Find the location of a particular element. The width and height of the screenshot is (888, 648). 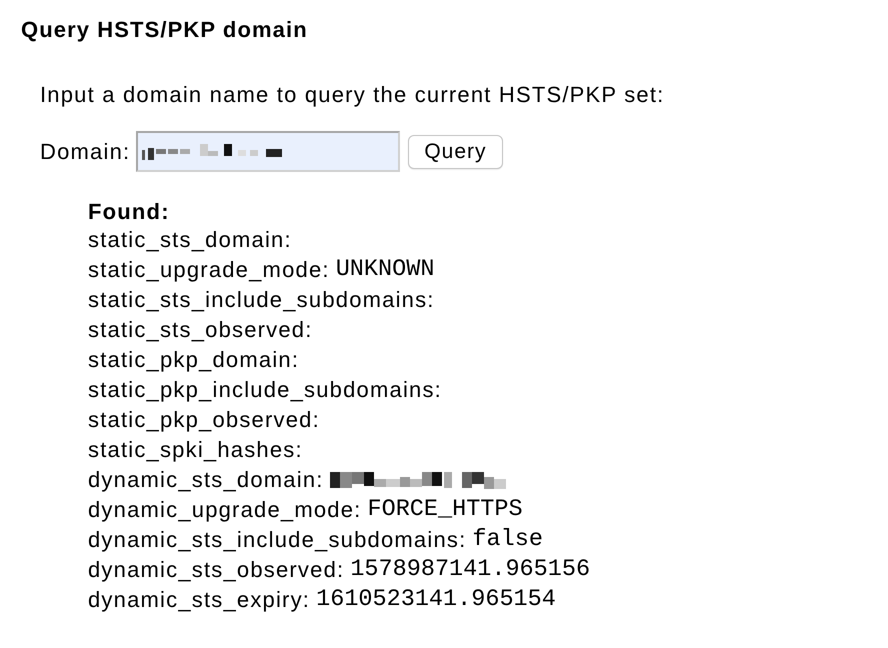

field-label: static_sts_domain: is located at coordinates (190, 240).